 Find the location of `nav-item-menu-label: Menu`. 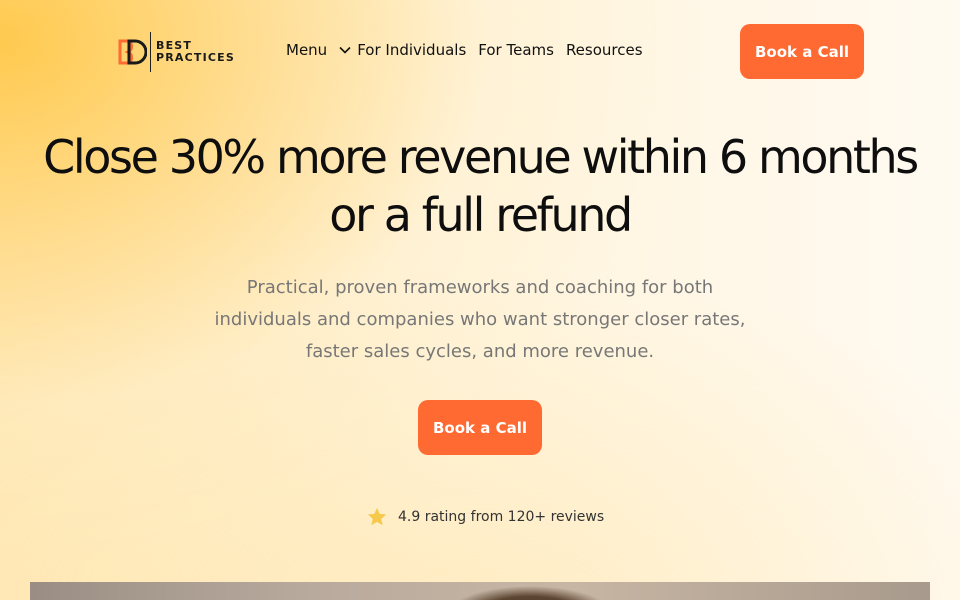

nav-item-menu-label: Menu is located at coordinates (307, 50).